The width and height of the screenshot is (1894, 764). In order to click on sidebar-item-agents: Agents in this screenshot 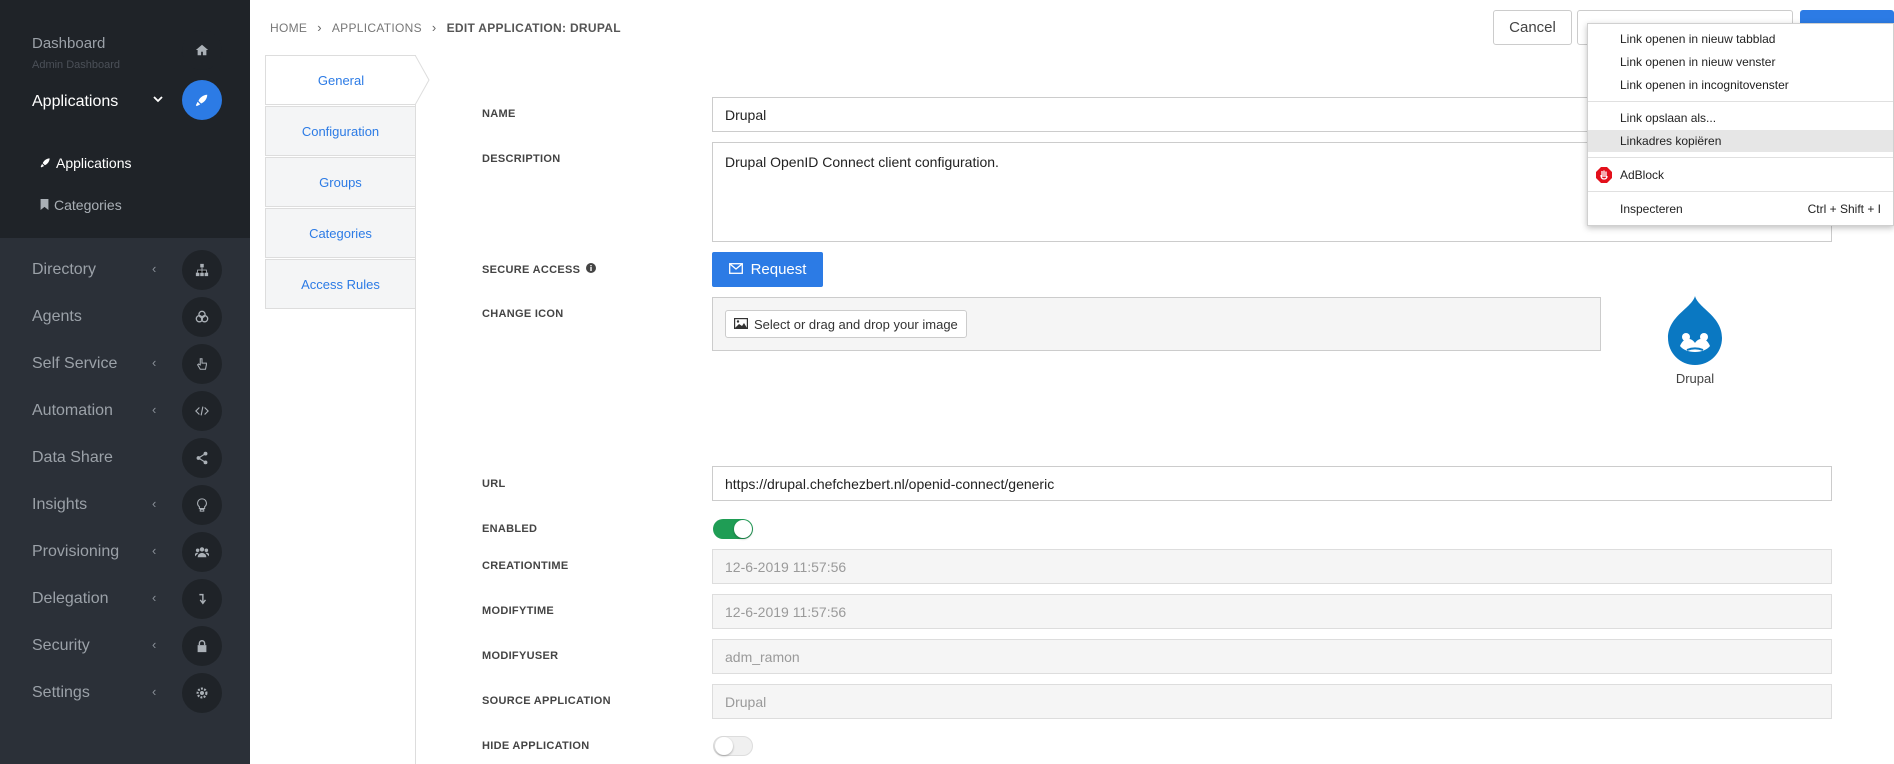, I will do `click(125, 316)`.